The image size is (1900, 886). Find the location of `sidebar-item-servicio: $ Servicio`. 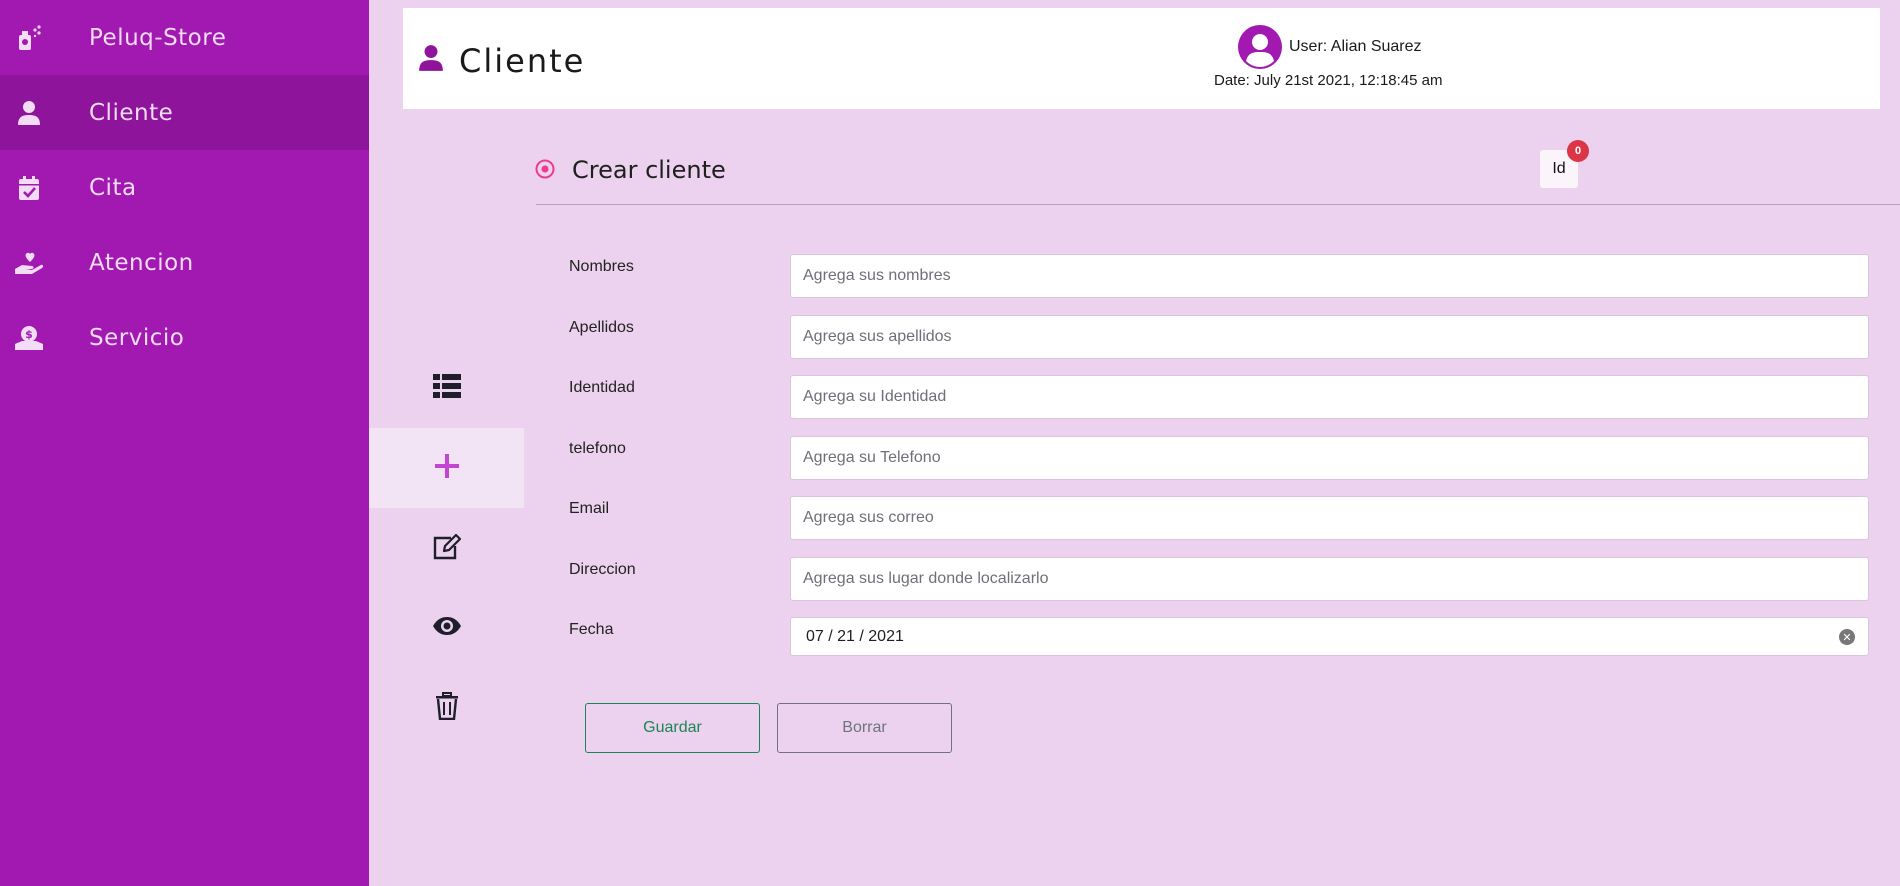

sidebar-item-servicio: $ Servicio is located at coordinates (184, 337).